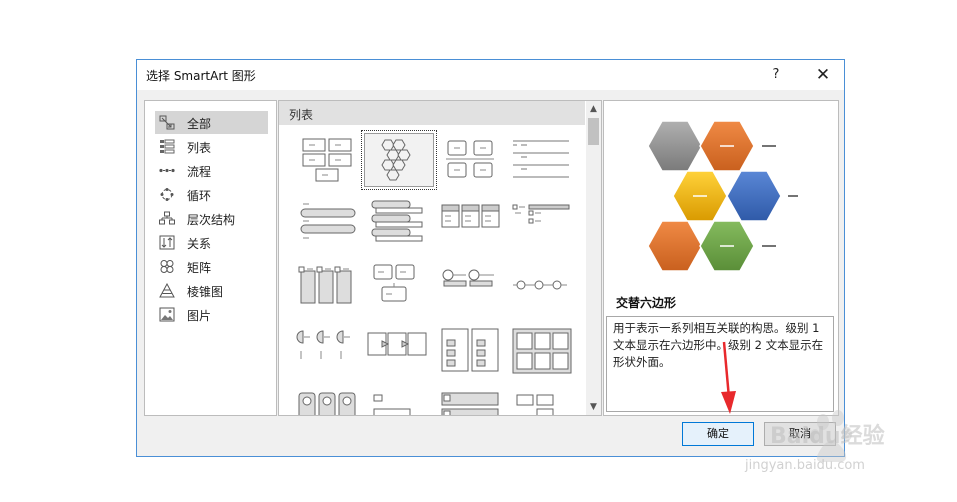 The image size is (957, 502). I want to click on layout-thumb-alternating-hexagons, so click(399, 160).